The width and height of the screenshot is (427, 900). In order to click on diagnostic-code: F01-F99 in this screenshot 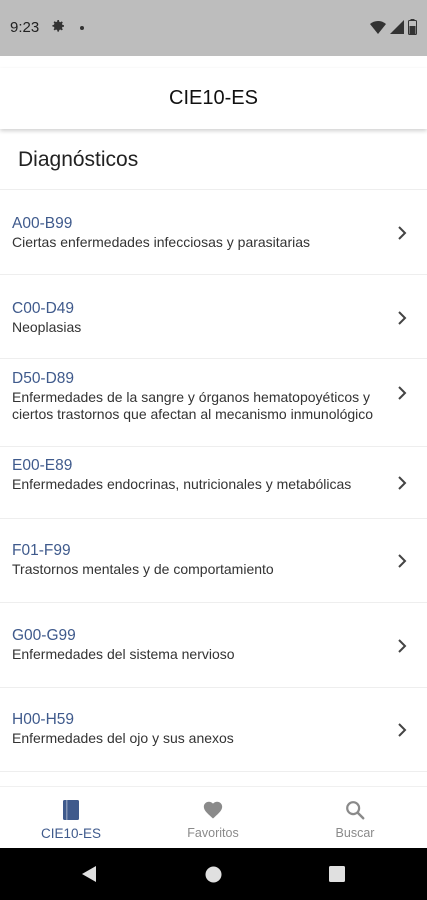, I will do `click(41, 550)`.